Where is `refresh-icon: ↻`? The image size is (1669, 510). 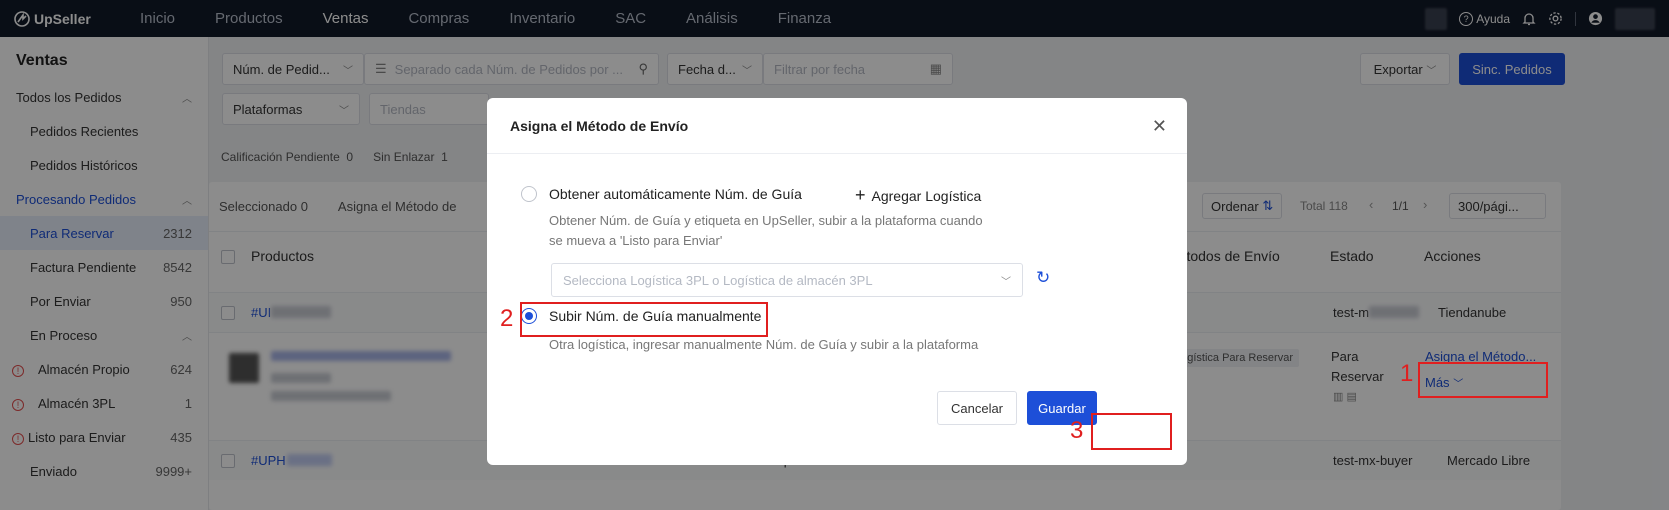 refresh-icon: ↻ is located at coordinates (1043, 278).